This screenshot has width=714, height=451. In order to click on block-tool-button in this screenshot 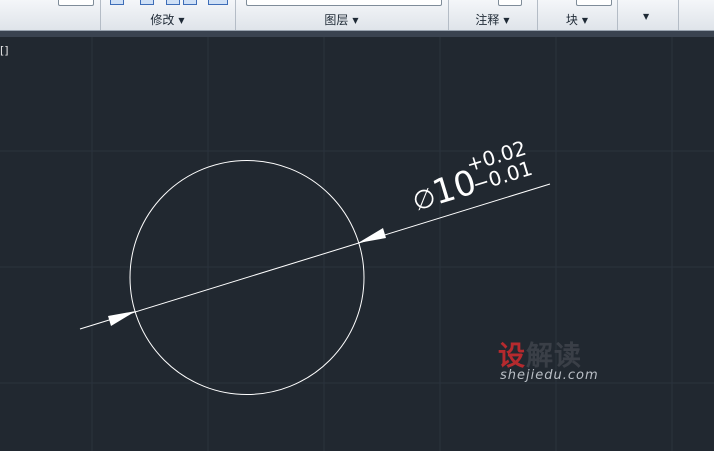, I will do `click(594, 3)`.